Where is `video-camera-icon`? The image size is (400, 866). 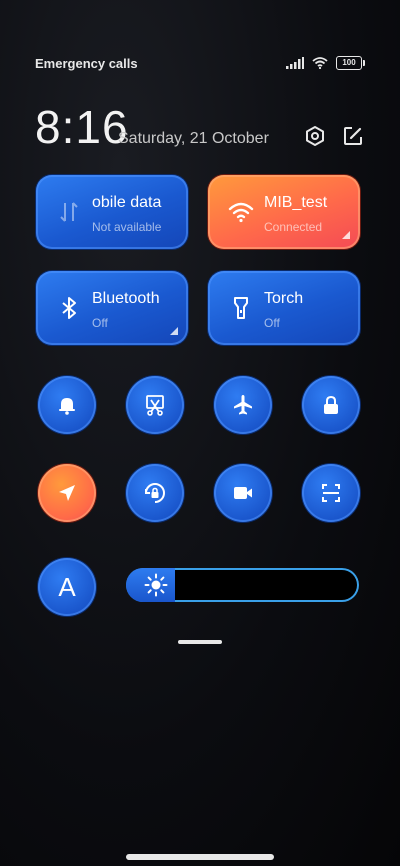
video-camera-icon is located at coordinates (243, 493).